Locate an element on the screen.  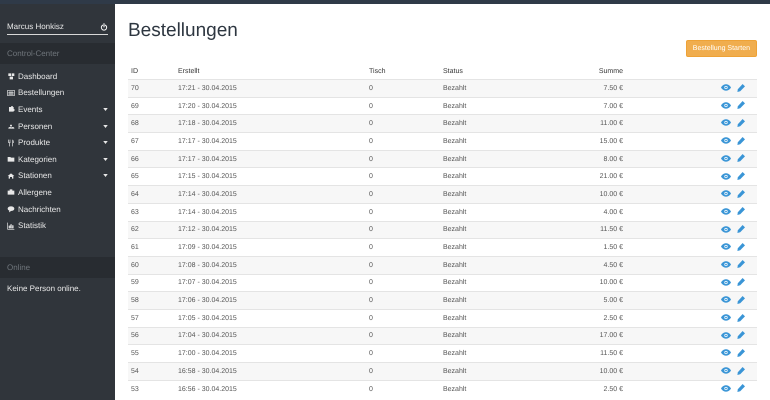
grid-icon is located at coordinates (11, 92).